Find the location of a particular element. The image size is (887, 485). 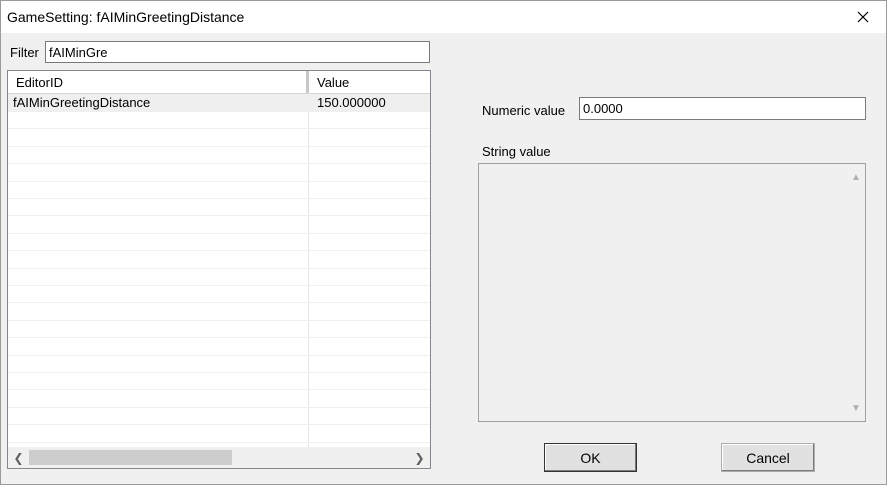

chevron-left-icon: ❮ is located at coordinates (18, 457).